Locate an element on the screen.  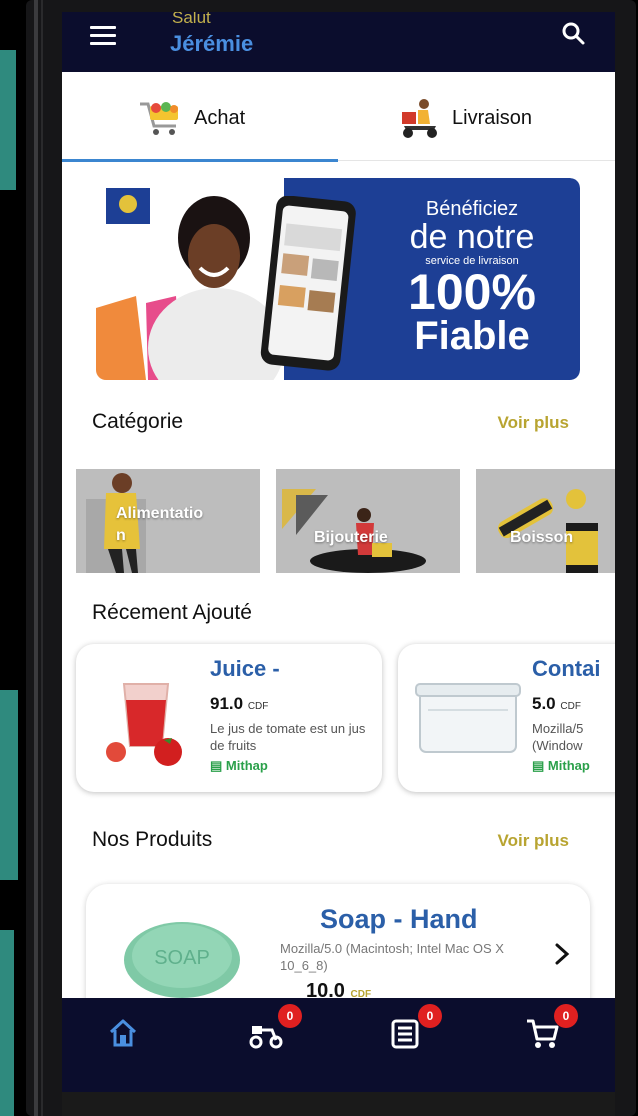
banner-line-2: de notre is located at coordinates (472, 237).